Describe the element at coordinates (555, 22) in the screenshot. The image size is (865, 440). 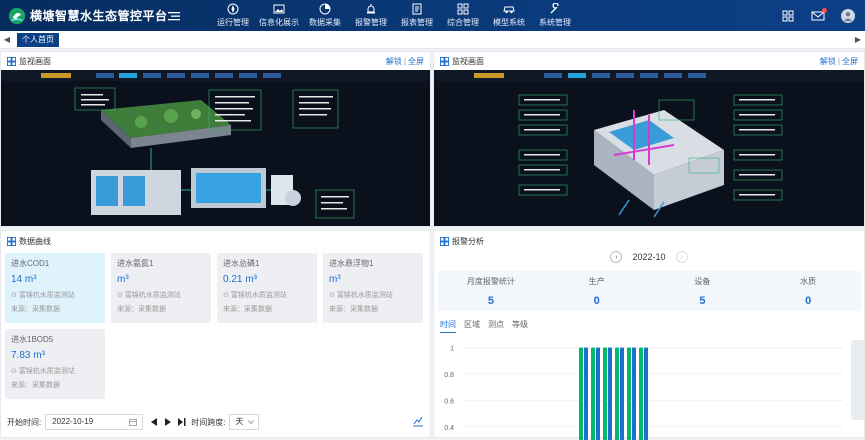
I see `nav-label: 系统管理` at that location.